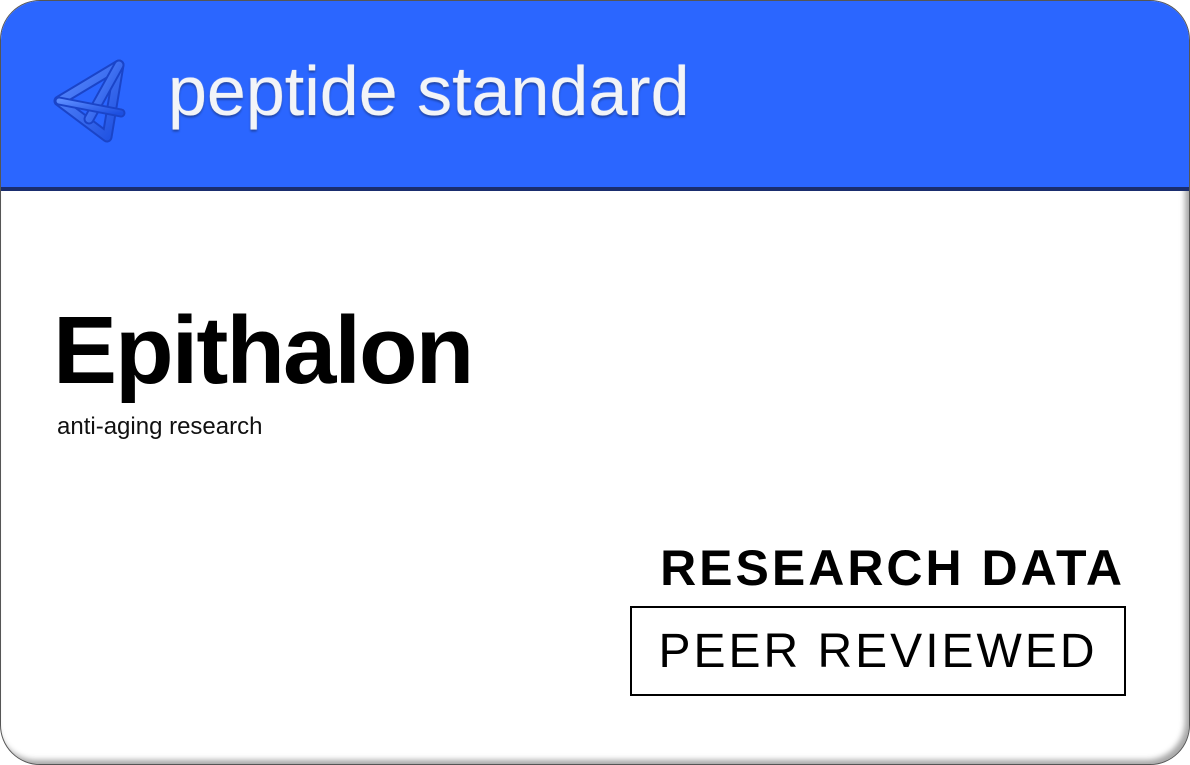  I want to click on peer-reviewed-text: PEER REVIEWED, so click(878, 651).